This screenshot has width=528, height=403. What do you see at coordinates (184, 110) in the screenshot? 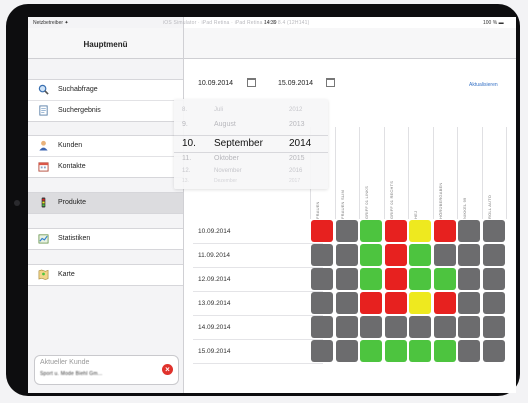
I see `picker-option: 8.` at bounding box center [184, 110].